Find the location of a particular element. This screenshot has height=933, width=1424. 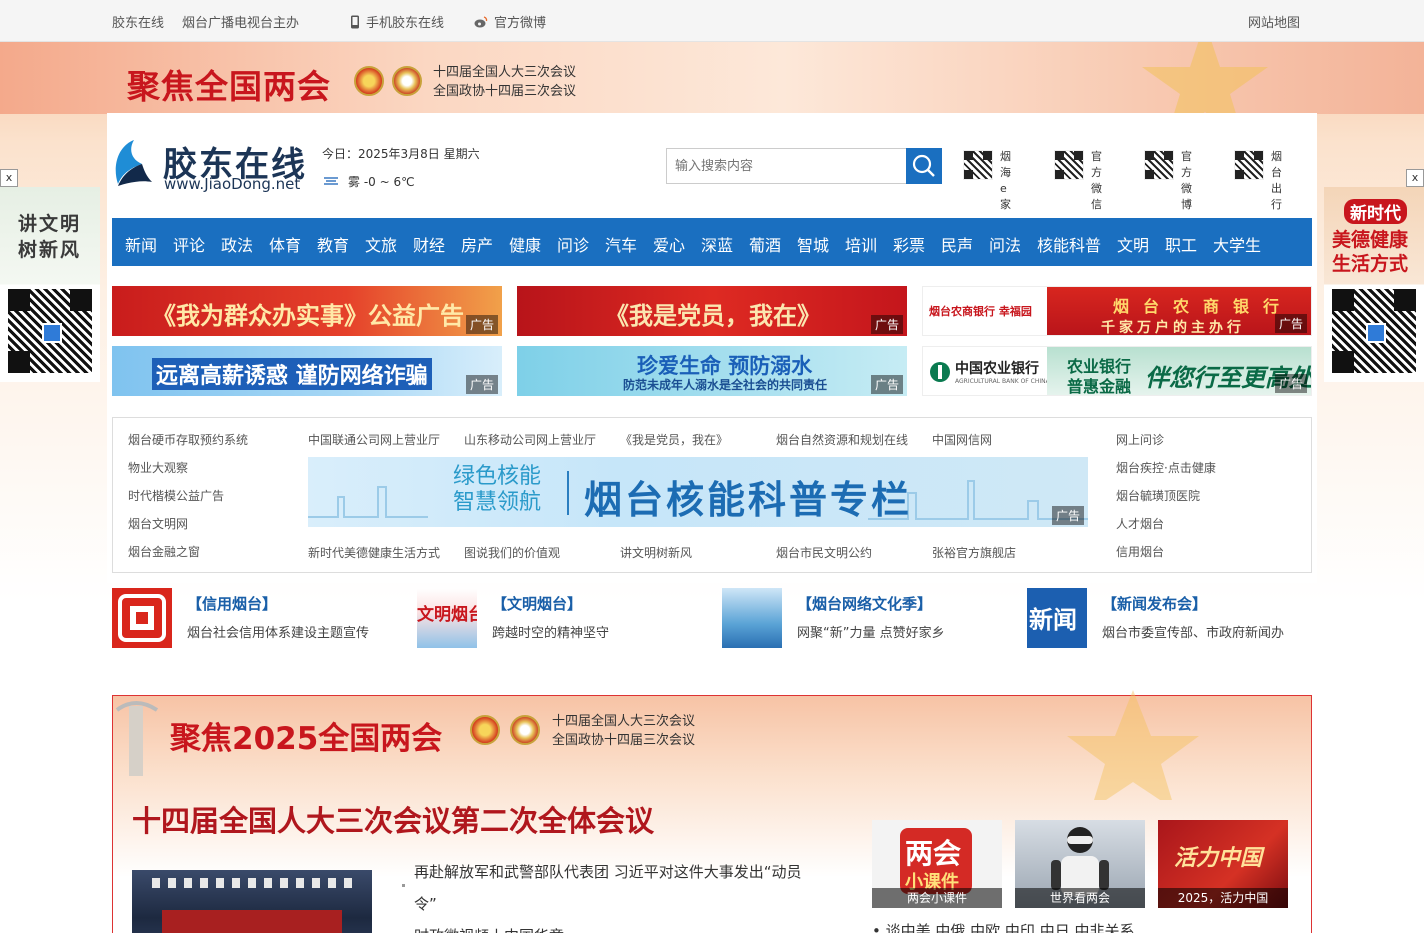

feature-title: 【烟台网络文化季】 is located at coordinates (864, 603).